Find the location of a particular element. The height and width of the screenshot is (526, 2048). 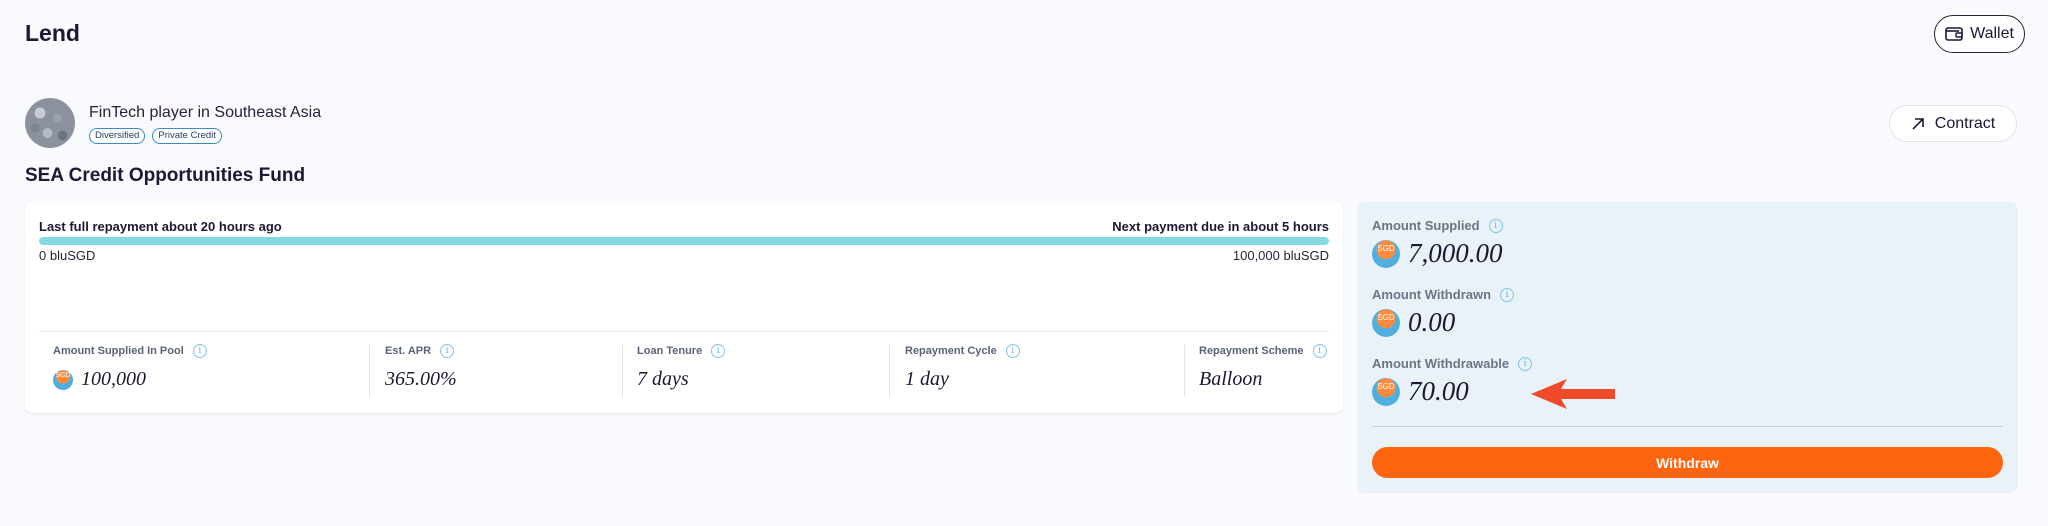

stat-amount-supplied-in-pool: Amount Supplied In Pool i SGD 100,000 is located at coordinates (130, 367).